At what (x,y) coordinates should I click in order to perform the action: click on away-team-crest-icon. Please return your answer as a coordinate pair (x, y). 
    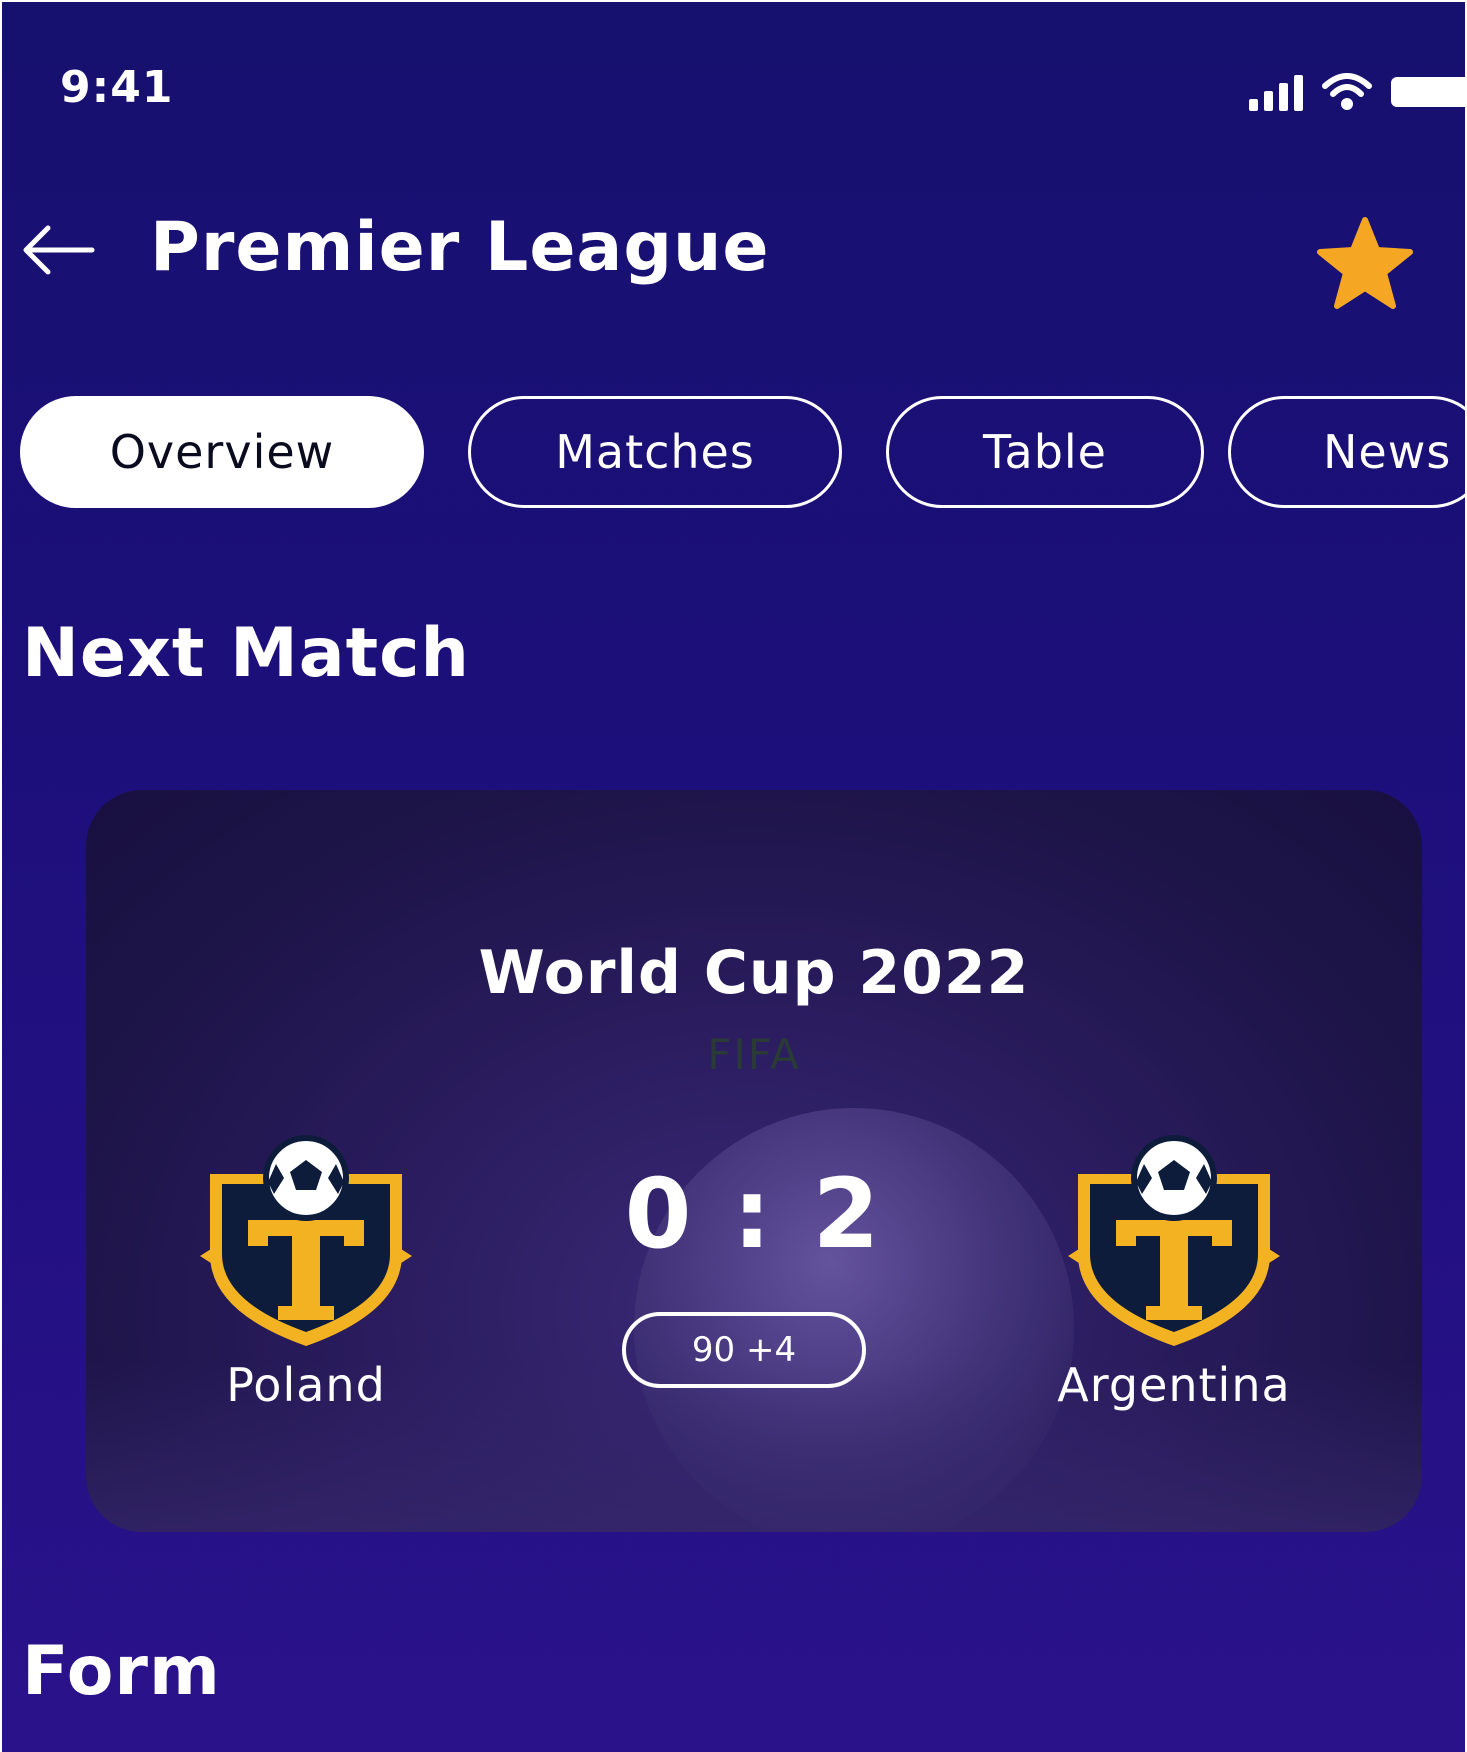
    Looking at the image, I should click on (1174, 1240).